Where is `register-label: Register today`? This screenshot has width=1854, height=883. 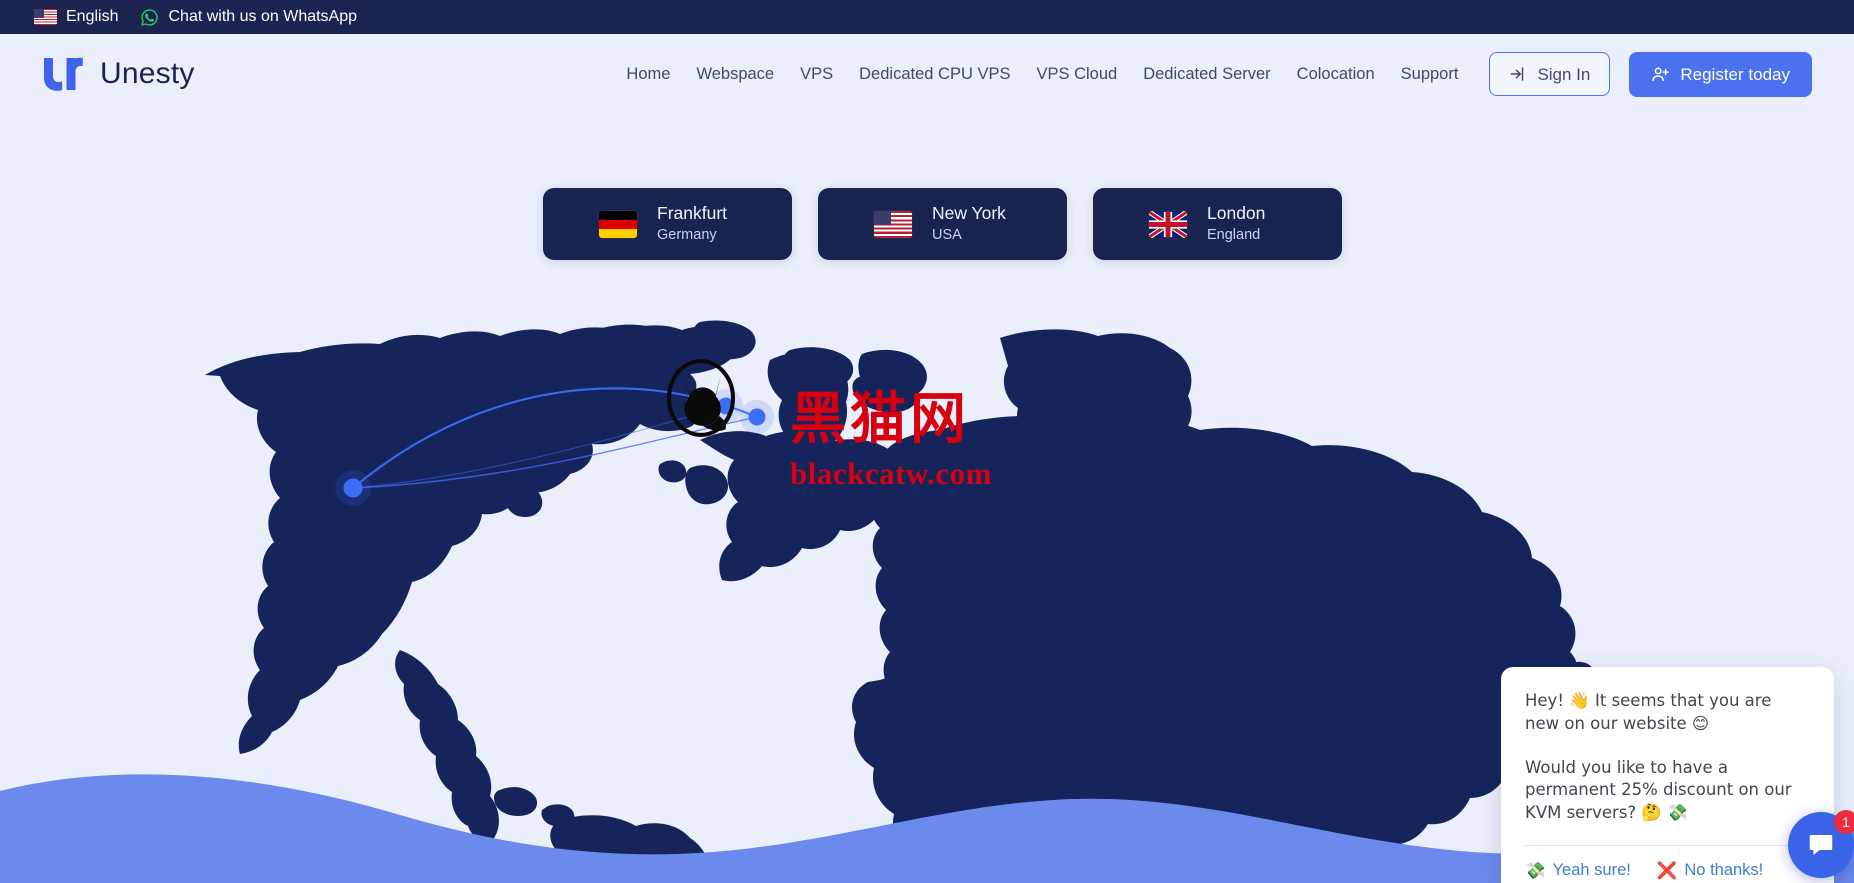 register-label: Register today is located at coordinates (1735, 74).